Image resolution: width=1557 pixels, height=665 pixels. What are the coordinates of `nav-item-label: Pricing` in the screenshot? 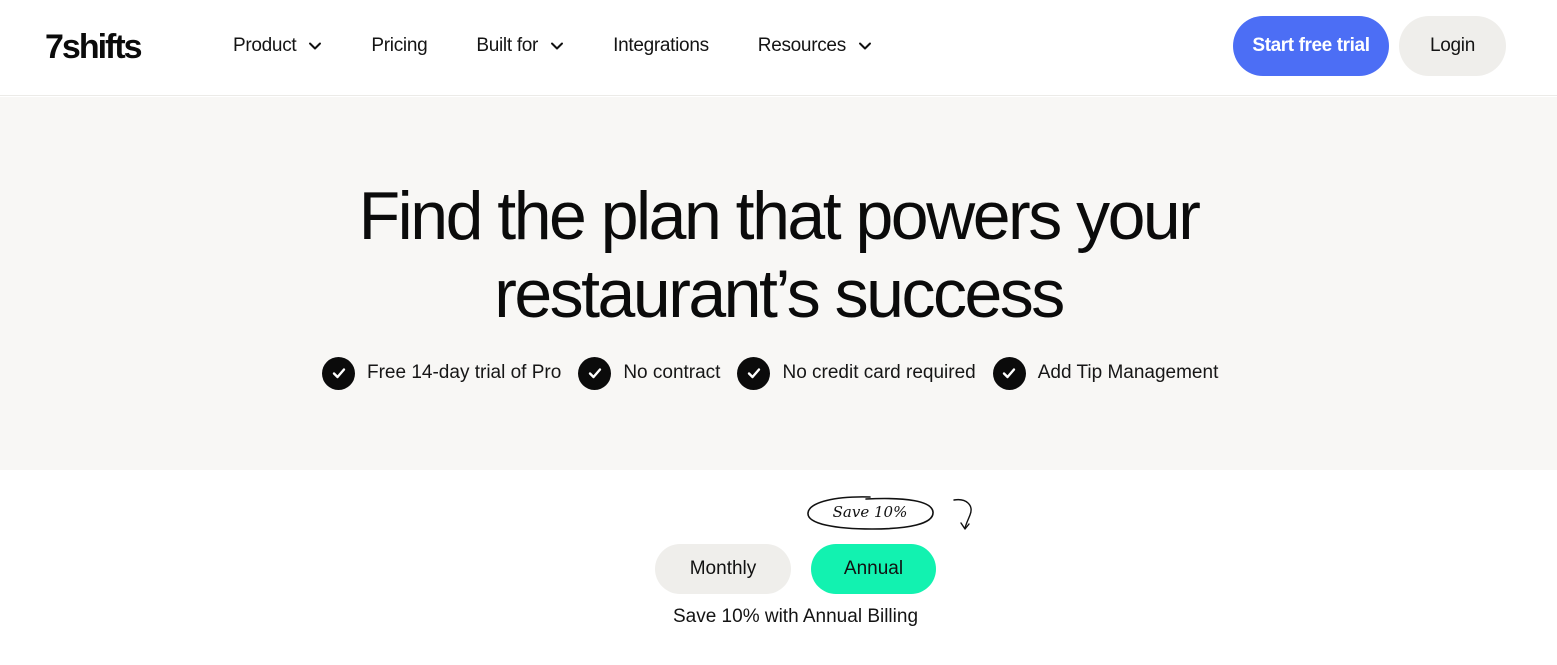 It's located at (399, 45).